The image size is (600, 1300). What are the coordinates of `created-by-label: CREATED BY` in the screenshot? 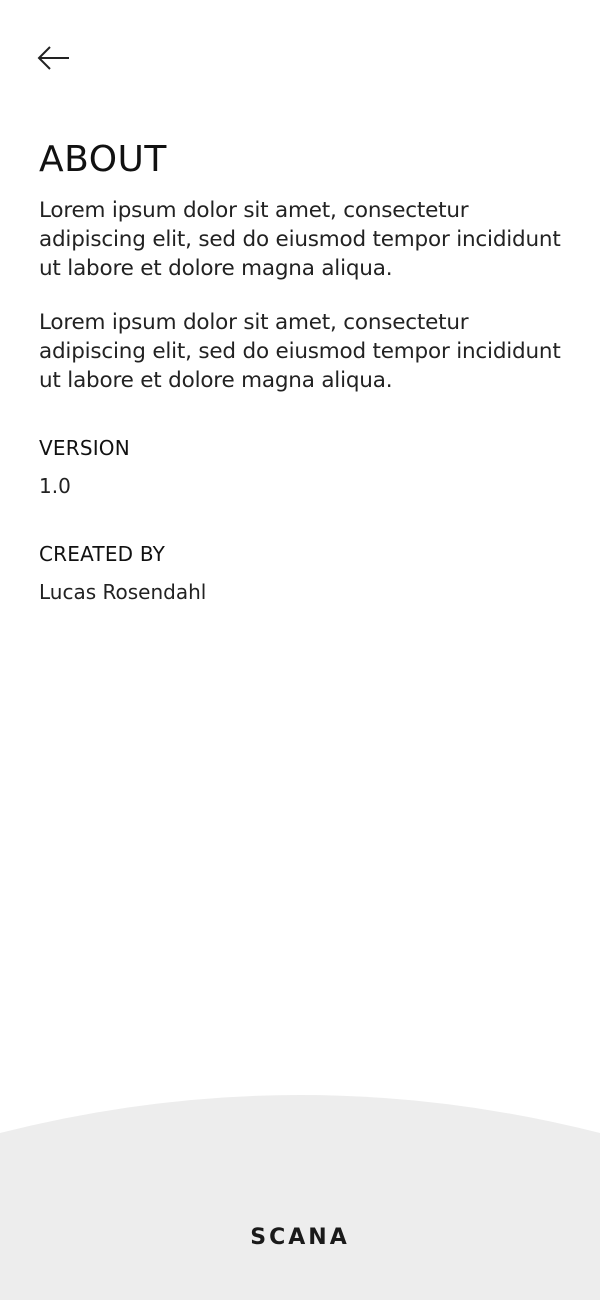 It's located at (102, 554).